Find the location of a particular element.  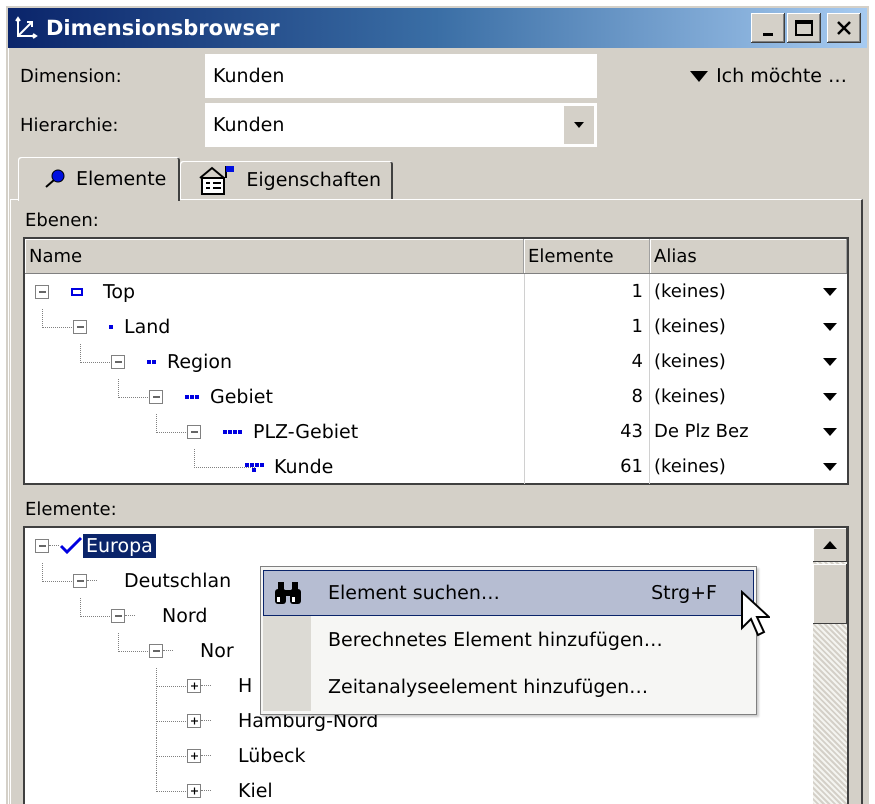

maximize-icon is located at coordinates (804, 28).